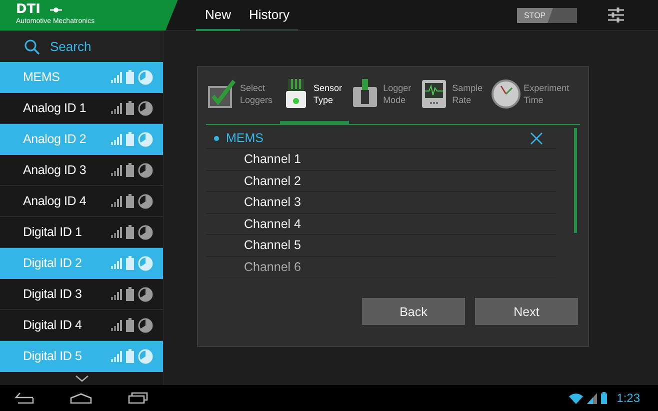  I want to click on channel-item: Channel 1, so click(381, 159).